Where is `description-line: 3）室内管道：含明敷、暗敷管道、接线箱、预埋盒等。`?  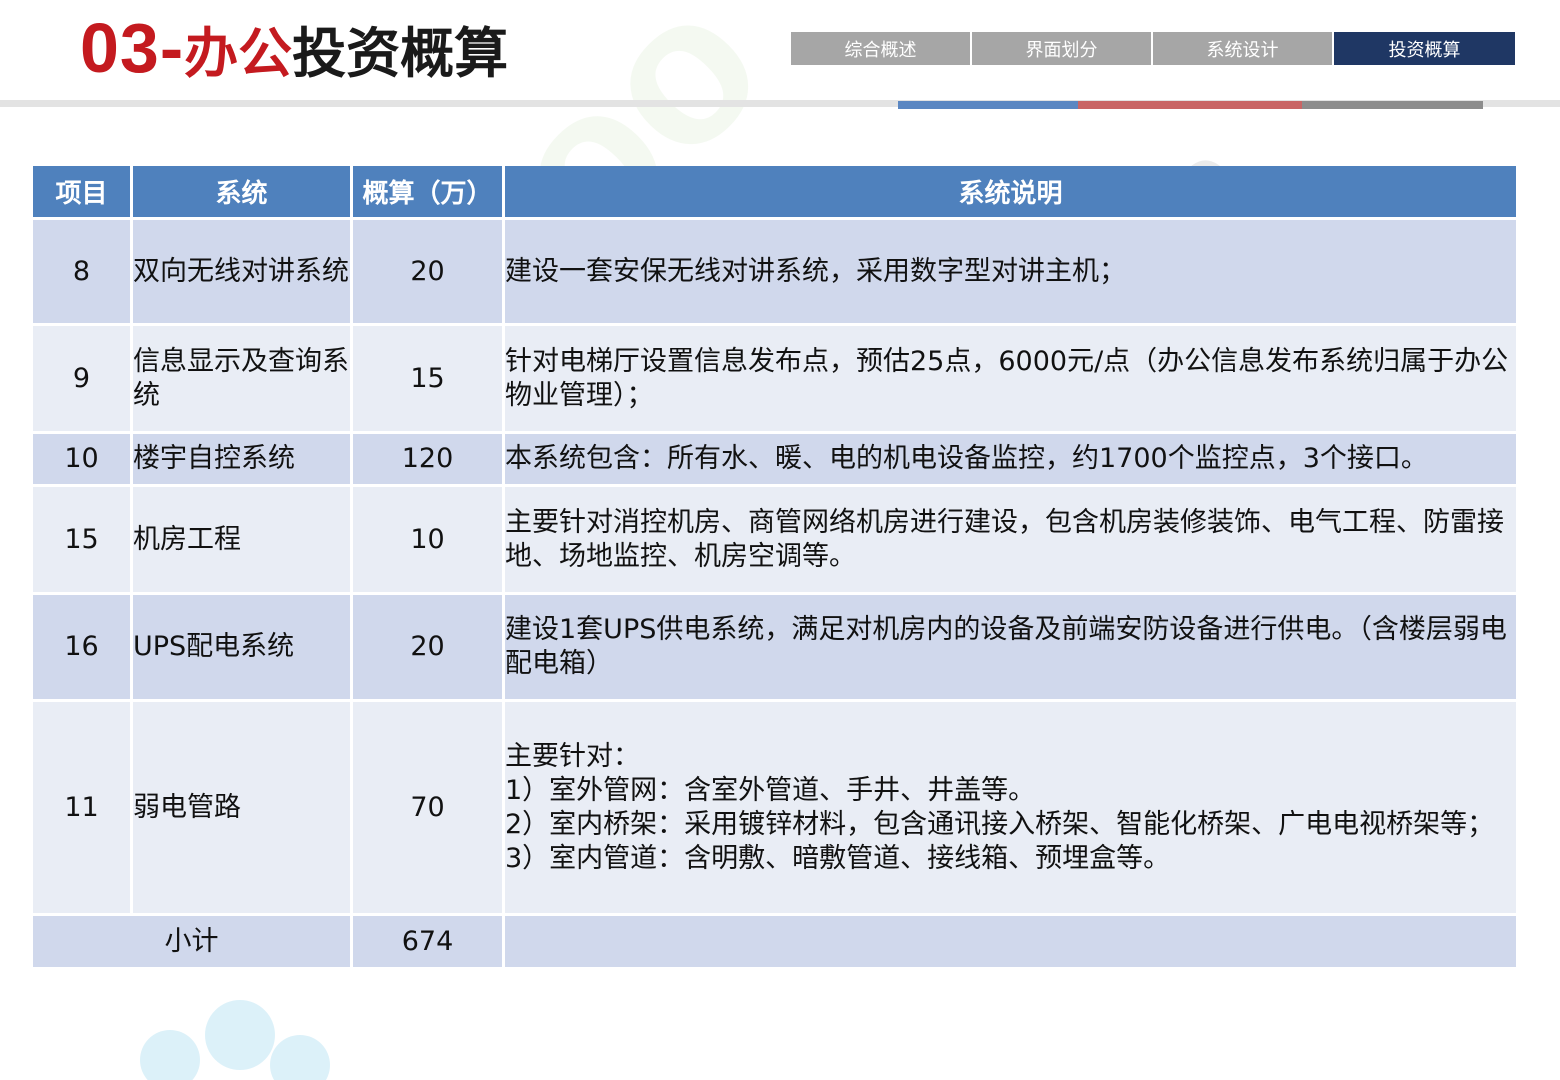 description-line: 3）室内管道：含明敷、暗敷管道、接线箱、预埋盒等。 is located at coordinates (838, 858).